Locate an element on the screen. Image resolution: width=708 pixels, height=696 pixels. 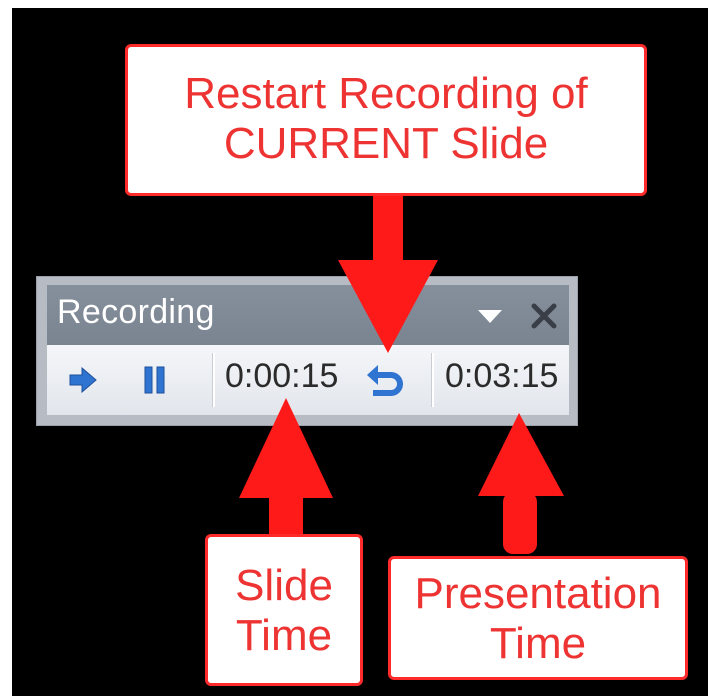
toolbar-title-bar: Recording is located at coordinates (308, 315).